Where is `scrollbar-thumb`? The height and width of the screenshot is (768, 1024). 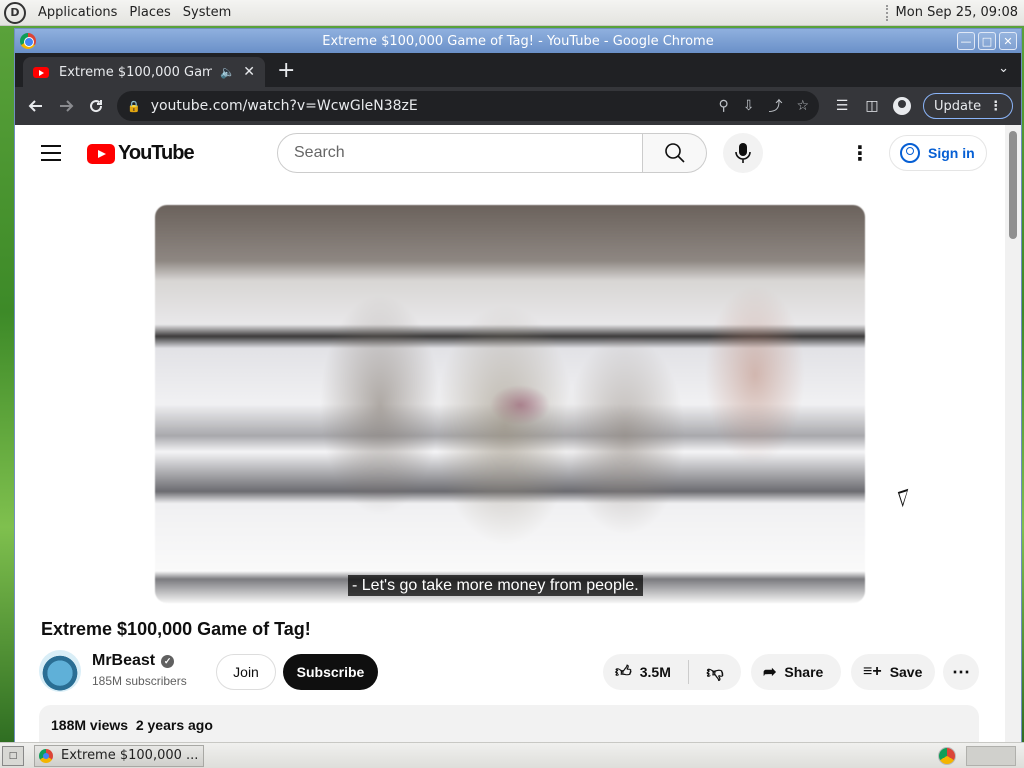 scrollbar-thumb is located at coordinates (1013, 185).